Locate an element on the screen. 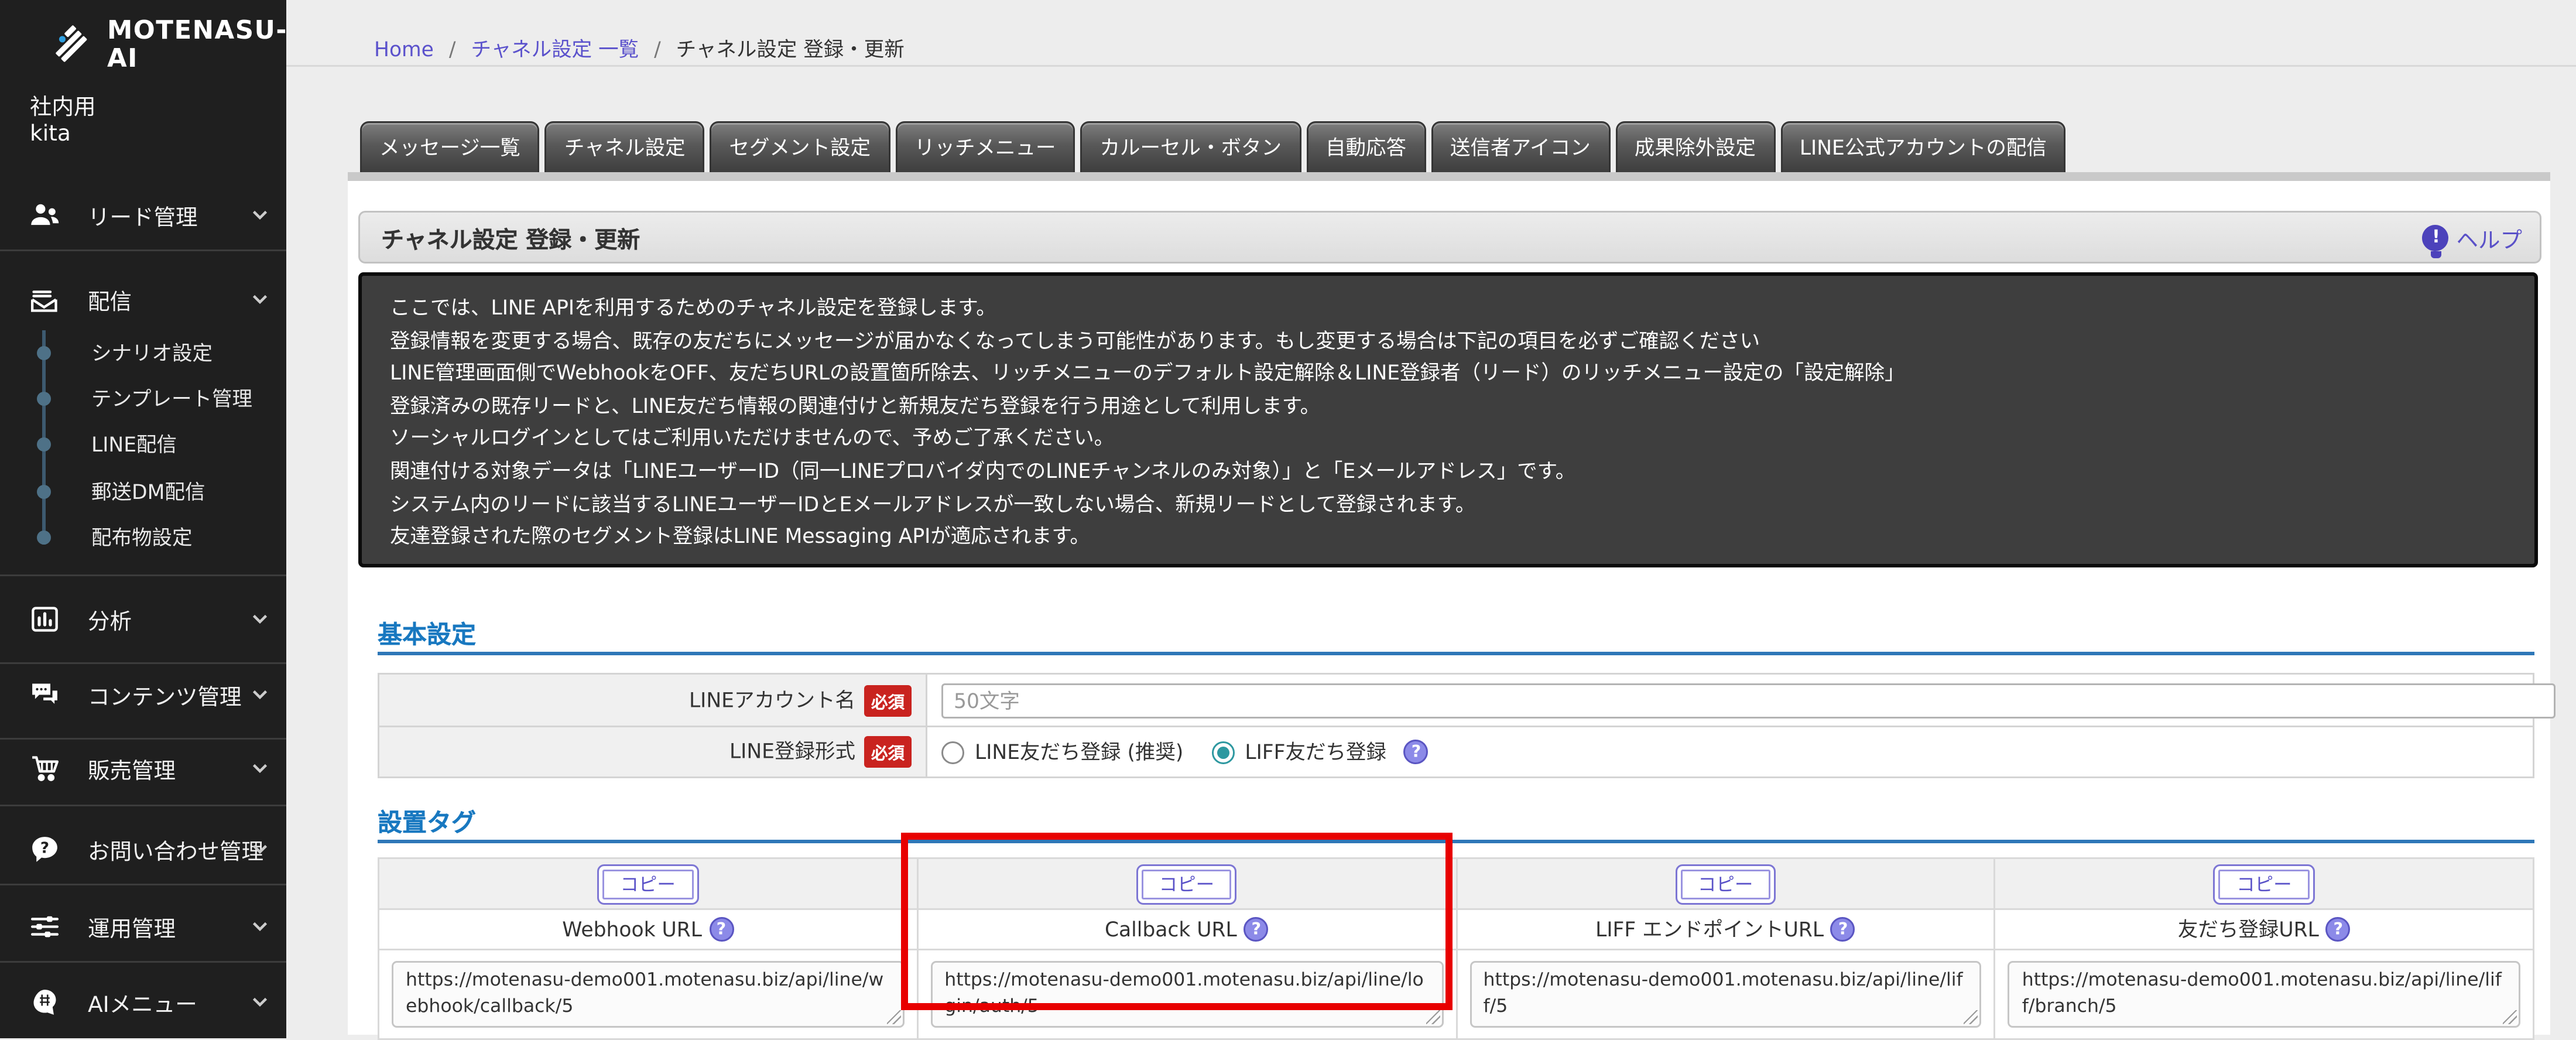 Image resolution: width=2576 pixels, height=1040 pixels. radio-line-friend-registration is located at coordinates (952, 752).